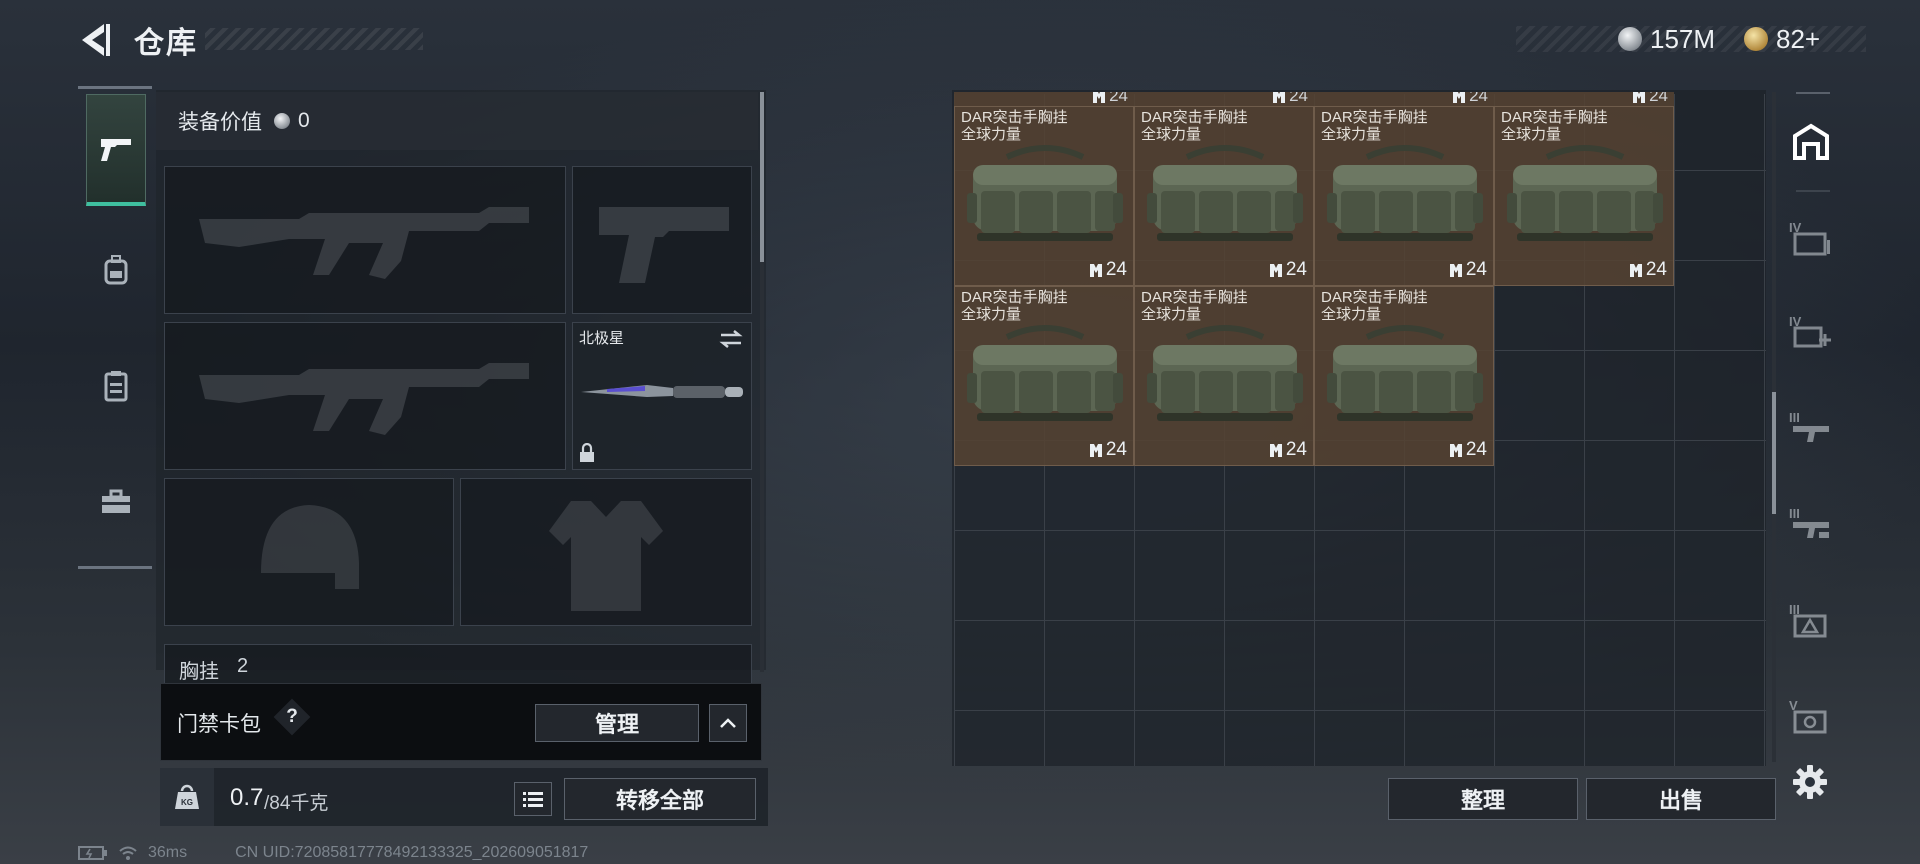  I want to click on swap-icon, so click(731, 339).